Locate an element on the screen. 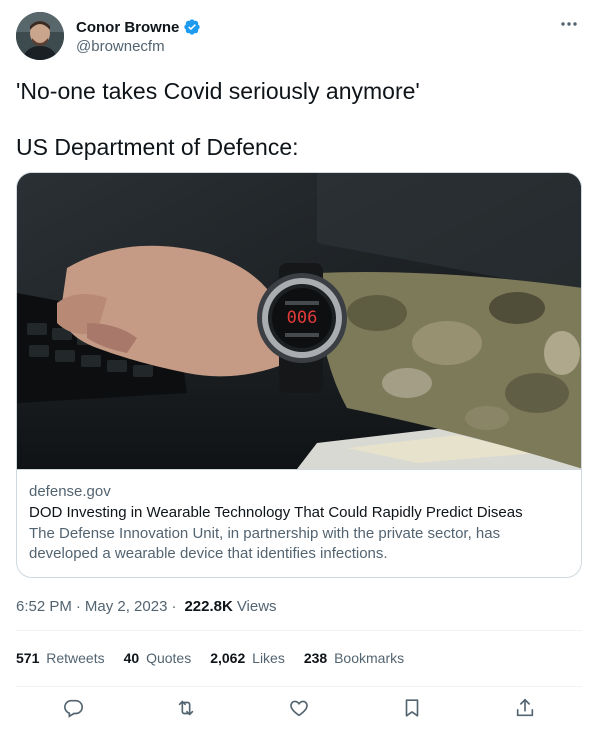 This screenshot has width=598, height=731. tweet-date: May 2, 2023 is located at coordinates (126, 606).